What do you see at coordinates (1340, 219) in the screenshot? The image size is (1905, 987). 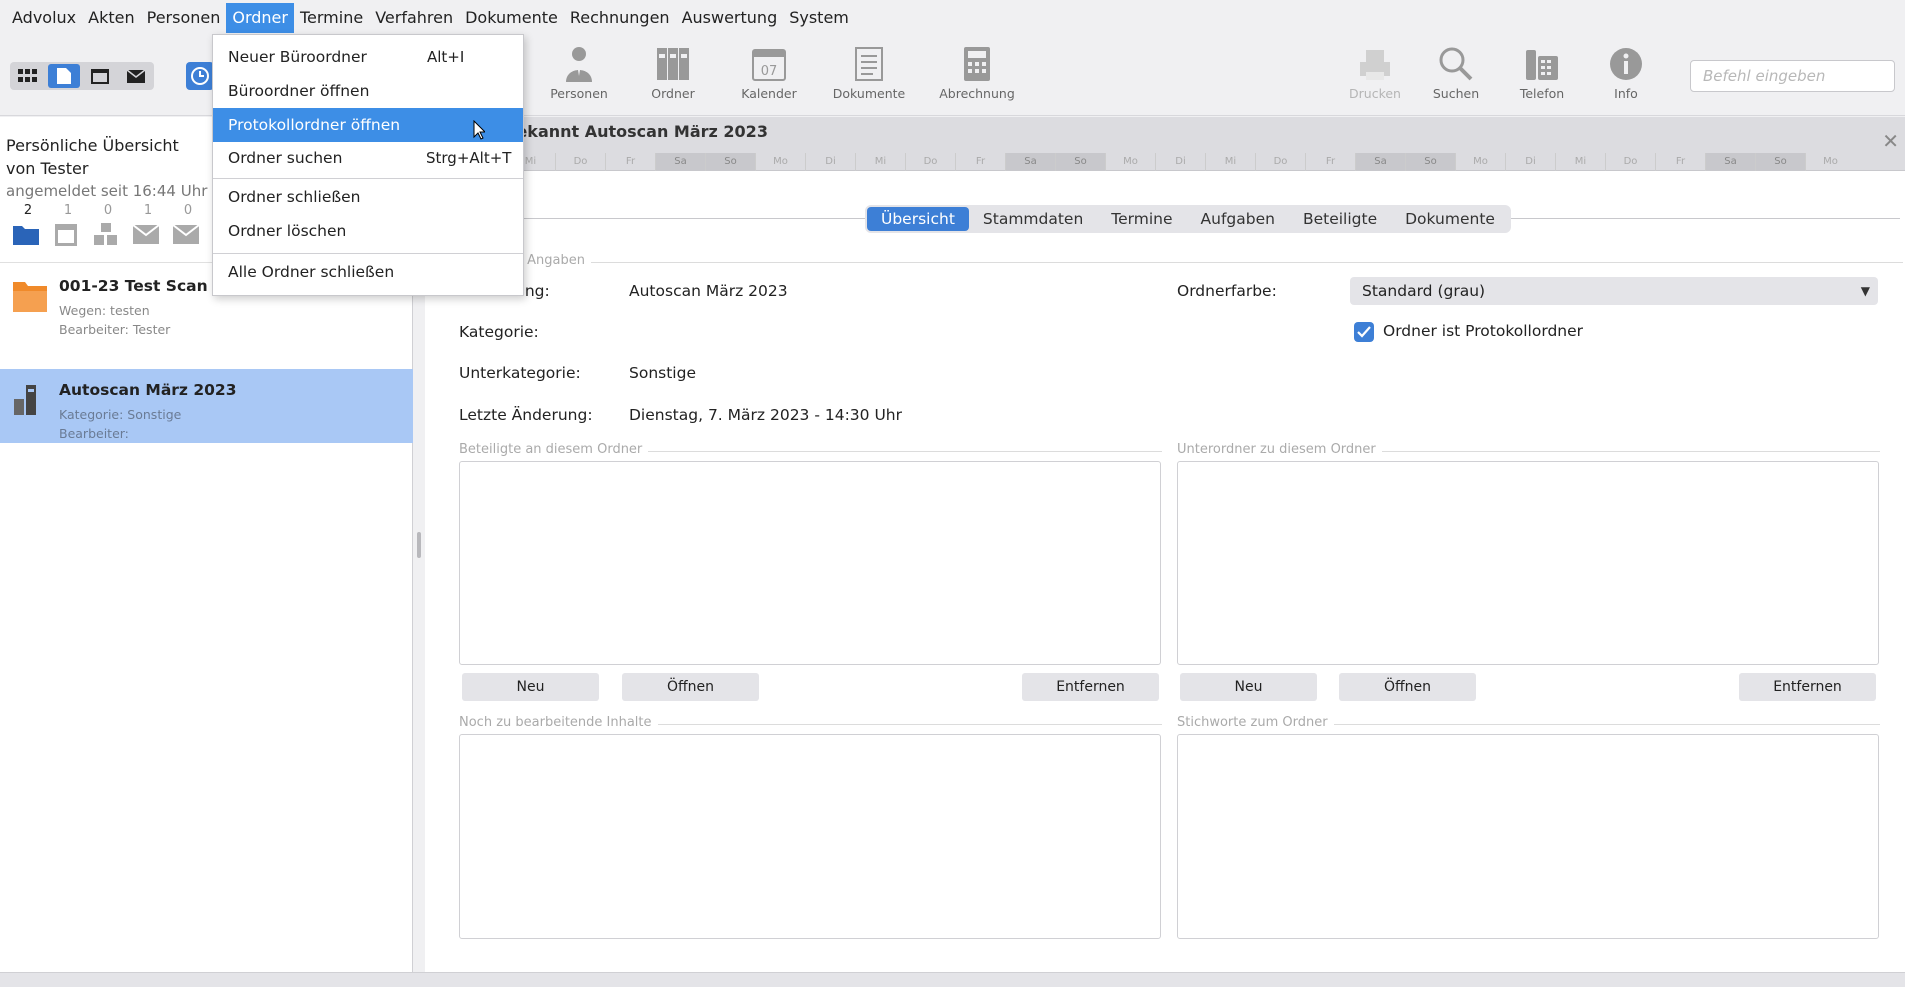 I see `tab-beteiligte: Beteiligte` at bounding box center [1340, 219].